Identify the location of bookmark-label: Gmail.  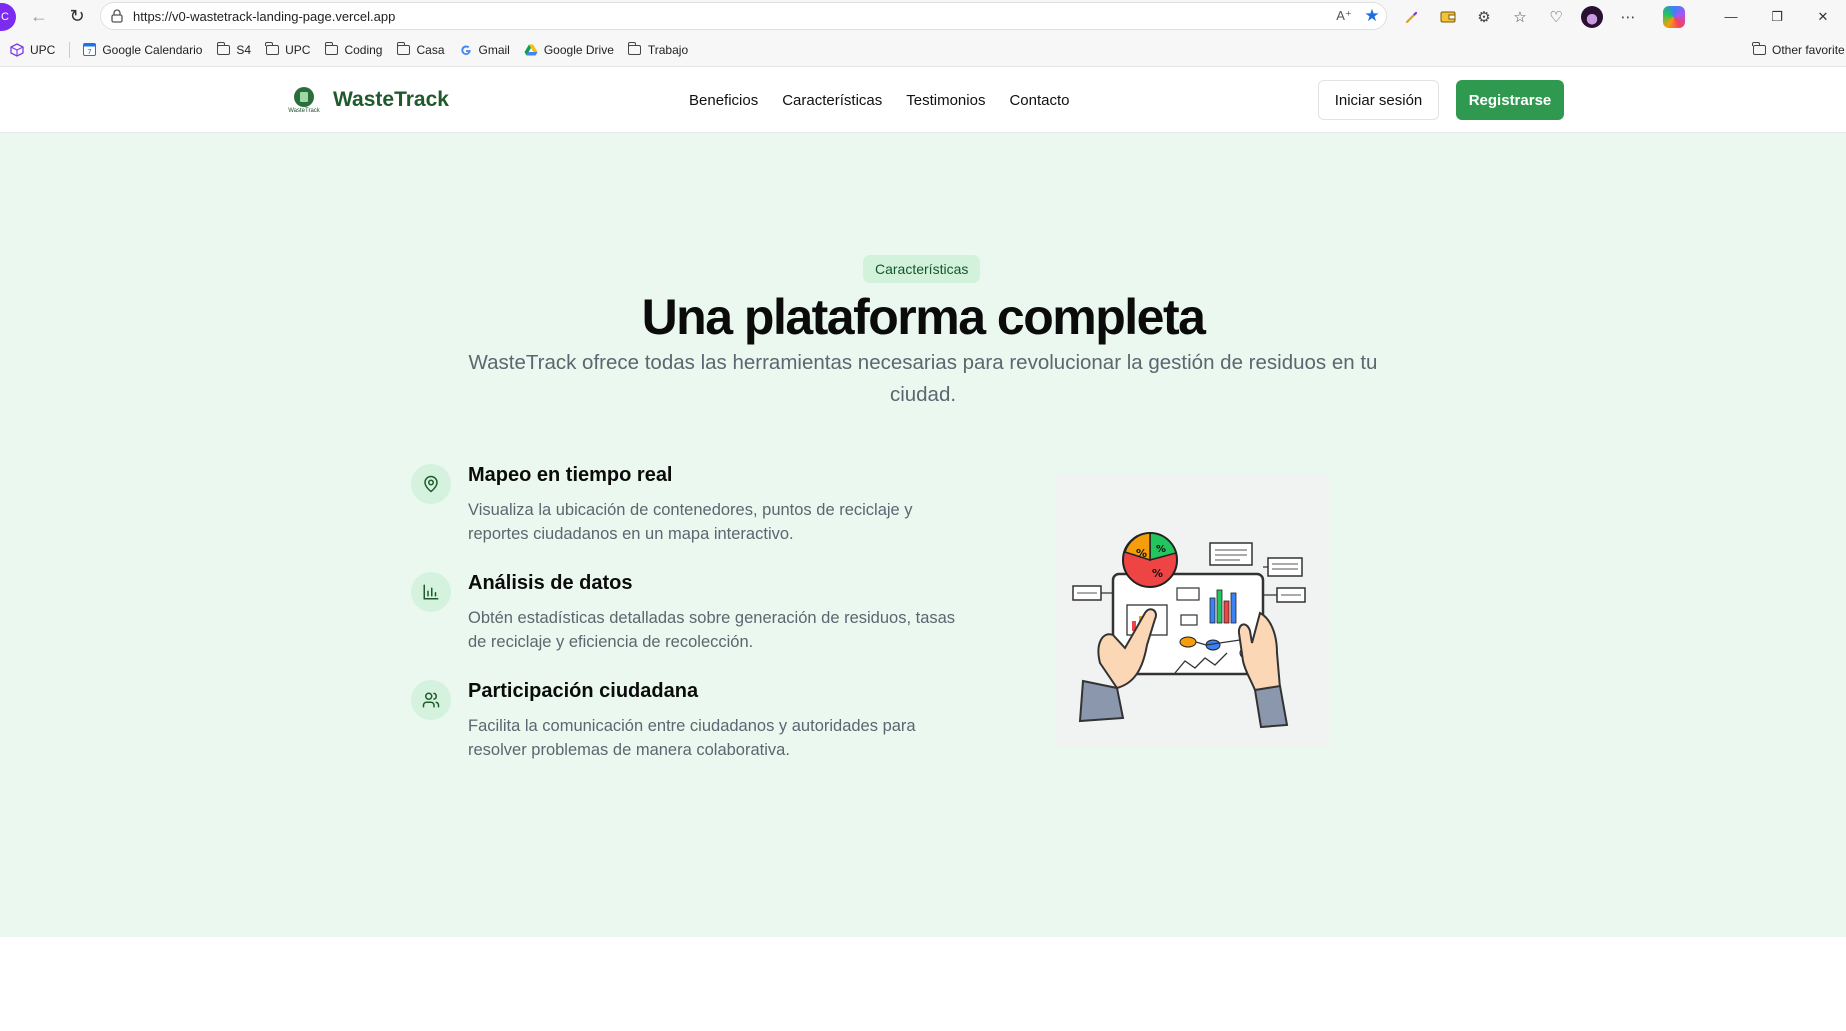
(494, 49).